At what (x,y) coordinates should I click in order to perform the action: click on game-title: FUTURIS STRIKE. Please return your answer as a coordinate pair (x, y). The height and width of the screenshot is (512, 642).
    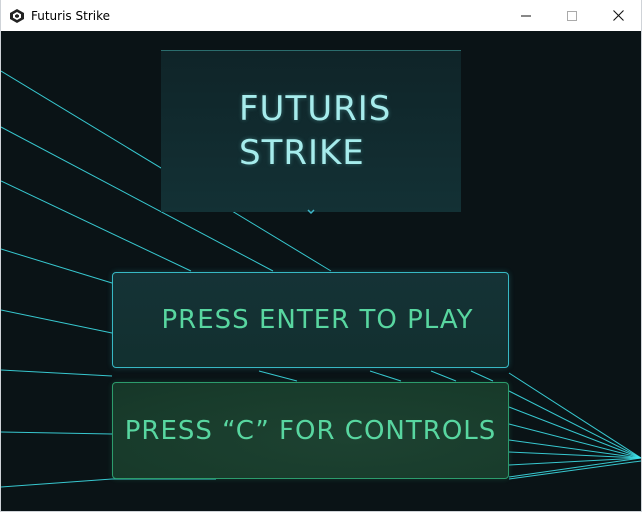
    Looking at the image, I should click on (315, 131).